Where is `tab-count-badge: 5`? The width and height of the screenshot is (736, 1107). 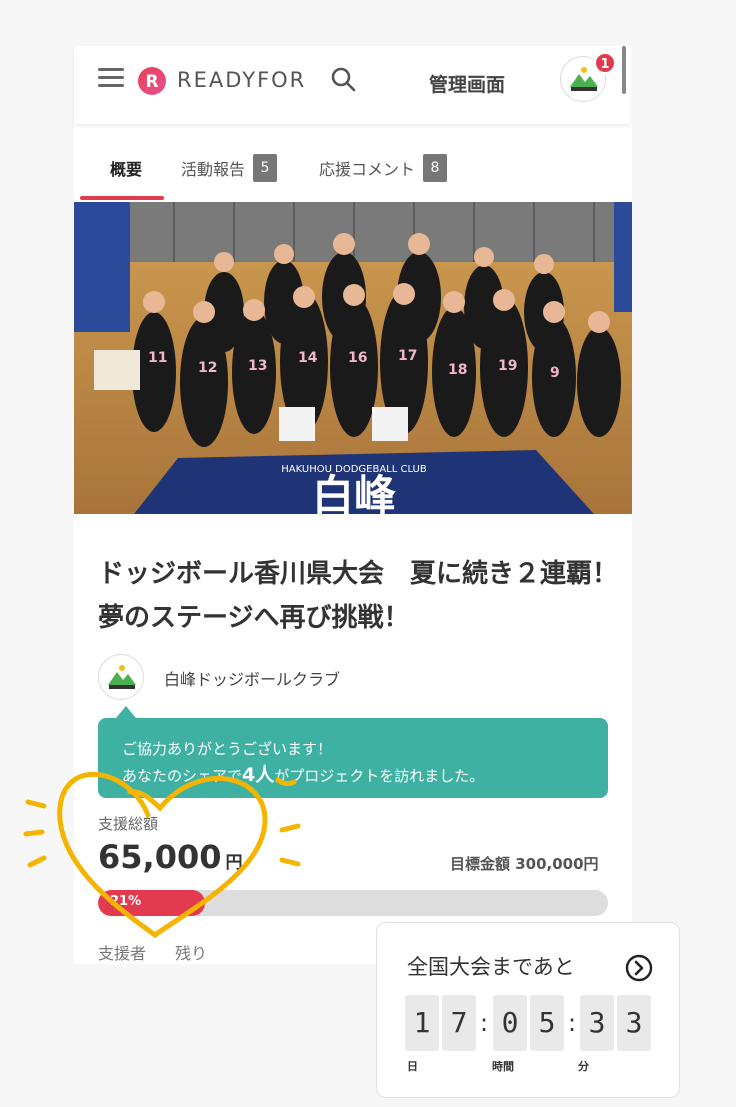
tab-count-badge: 5 is located at coordinates (265, 168).